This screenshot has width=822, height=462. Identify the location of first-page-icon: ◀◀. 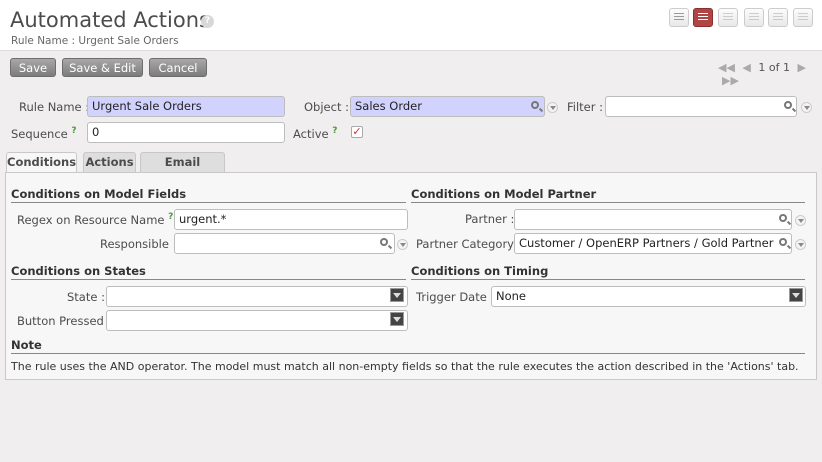
(726, 67).